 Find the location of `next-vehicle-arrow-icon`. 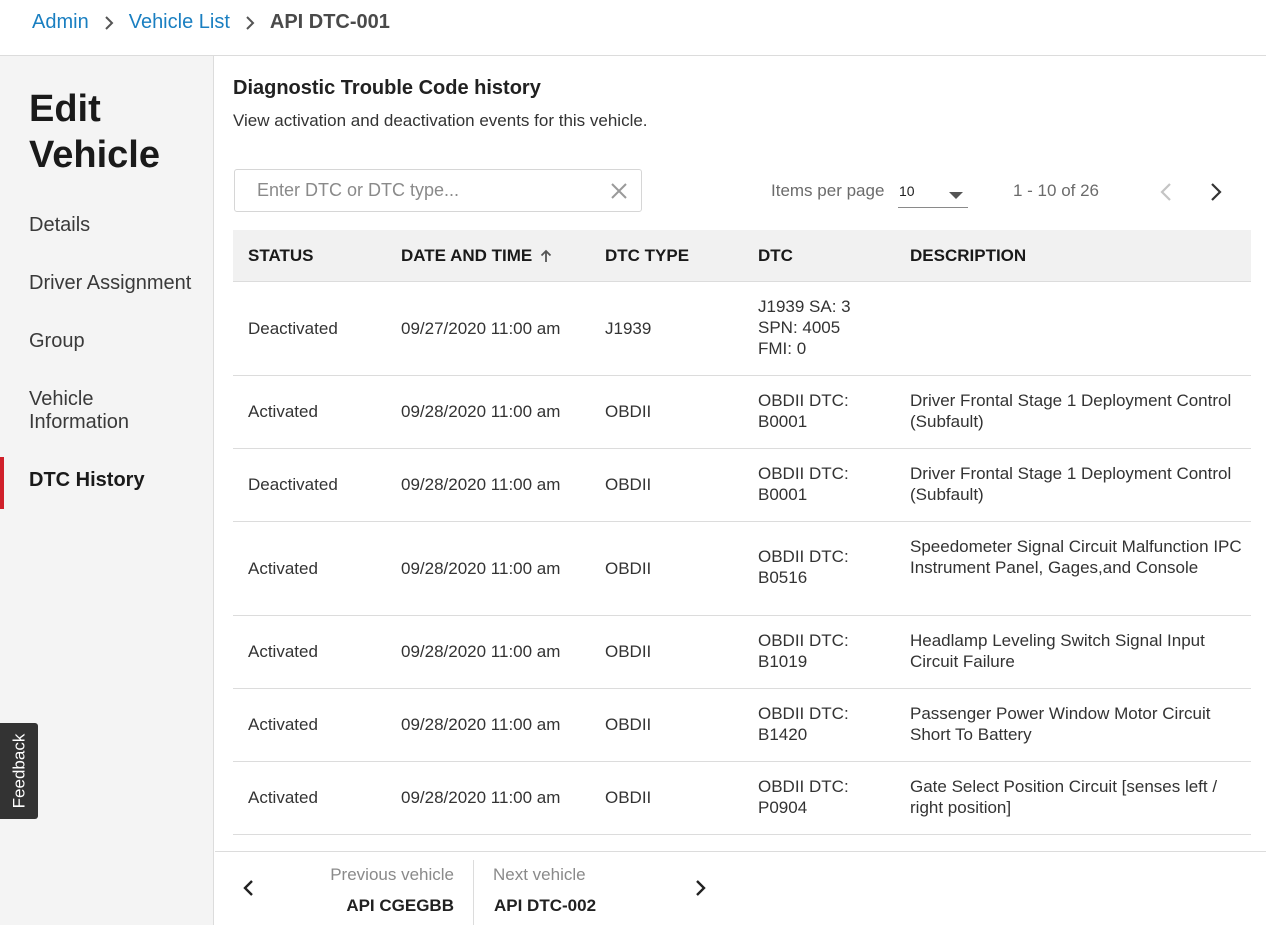

next-vehicle-arrow-icon is located at coordinates (700, 888).